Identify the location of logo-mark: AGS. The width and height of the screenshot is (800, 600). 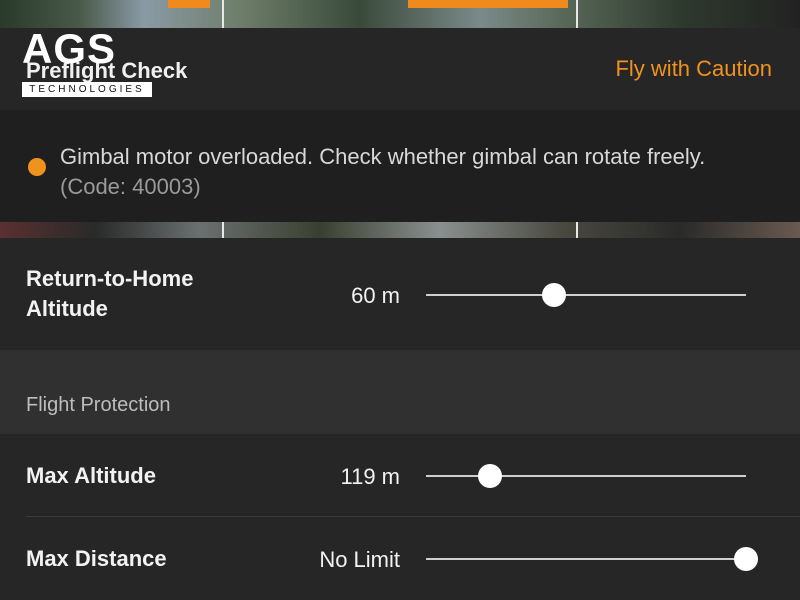
(69, 48).